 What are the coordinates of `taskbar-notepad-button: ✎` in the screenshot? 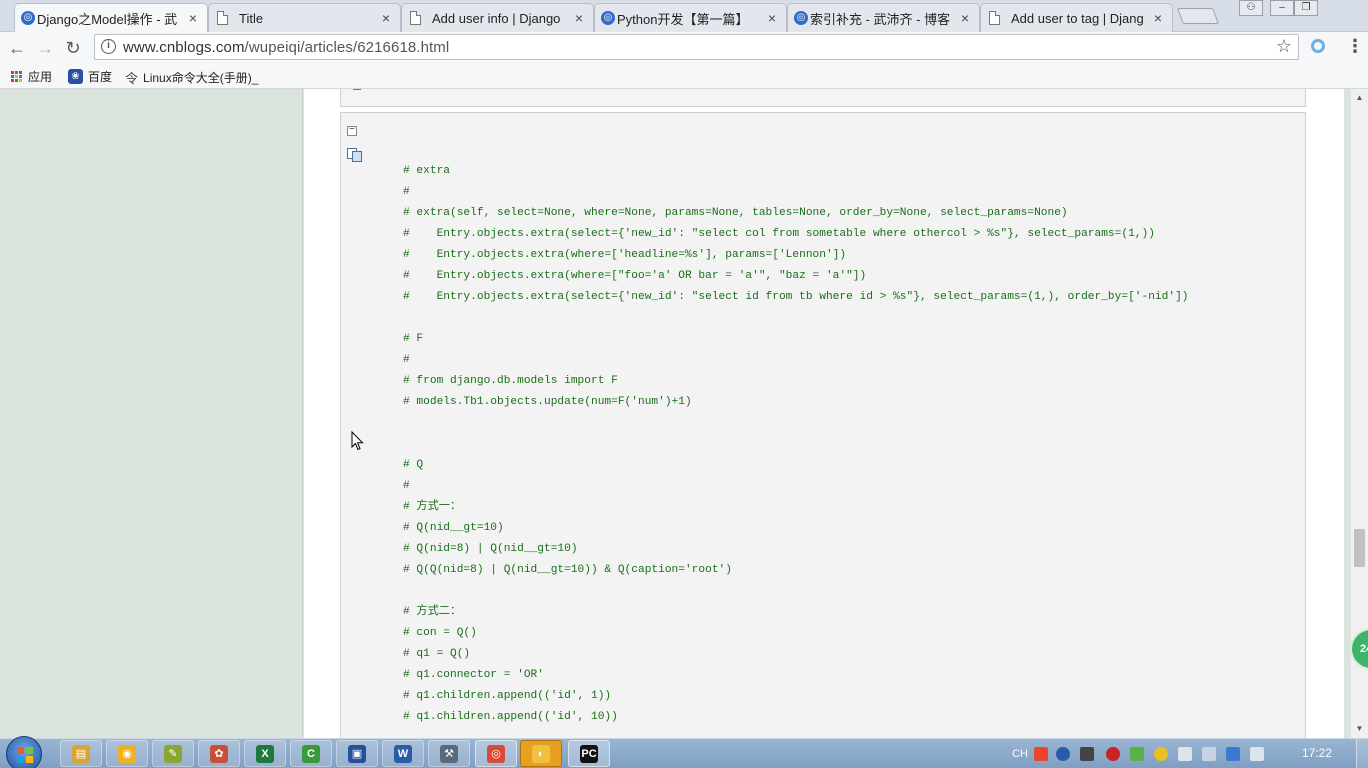 It's located at (173, 753).